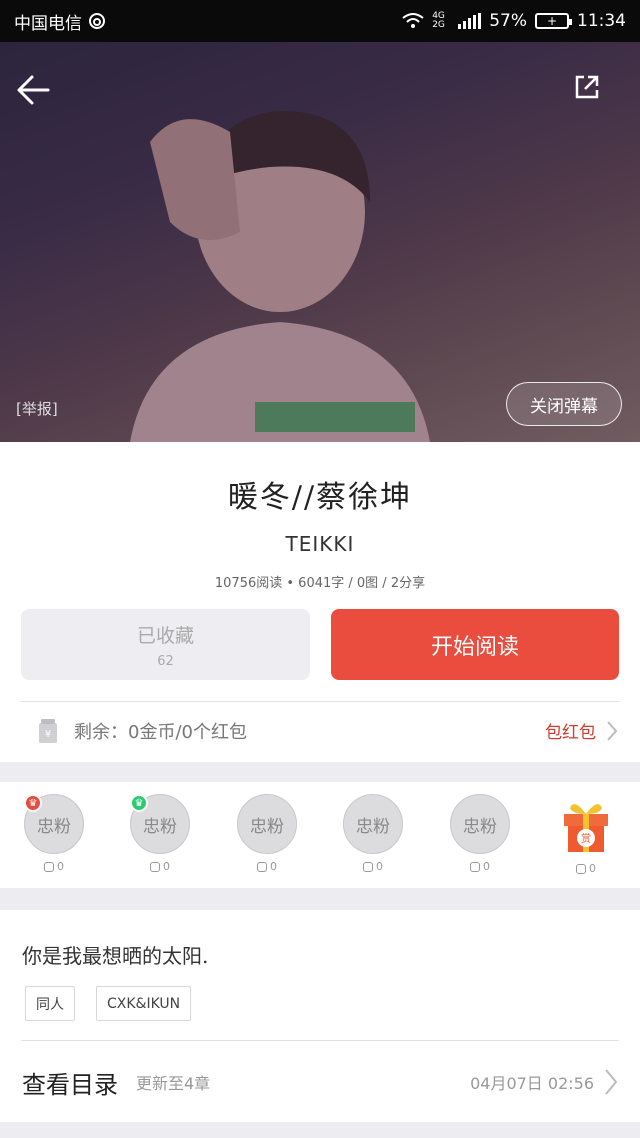 This screenshot has width=640, height=1138. Describe the element at coordinates (553, 21) in the screenshot. I see `battery-icon: +` at that location.